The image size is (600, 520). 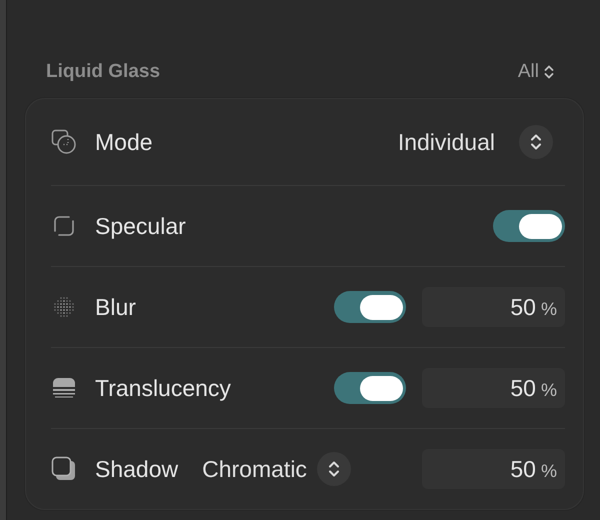 I want to click on section-title: Liquid Glass, so click(x=103, y=71).